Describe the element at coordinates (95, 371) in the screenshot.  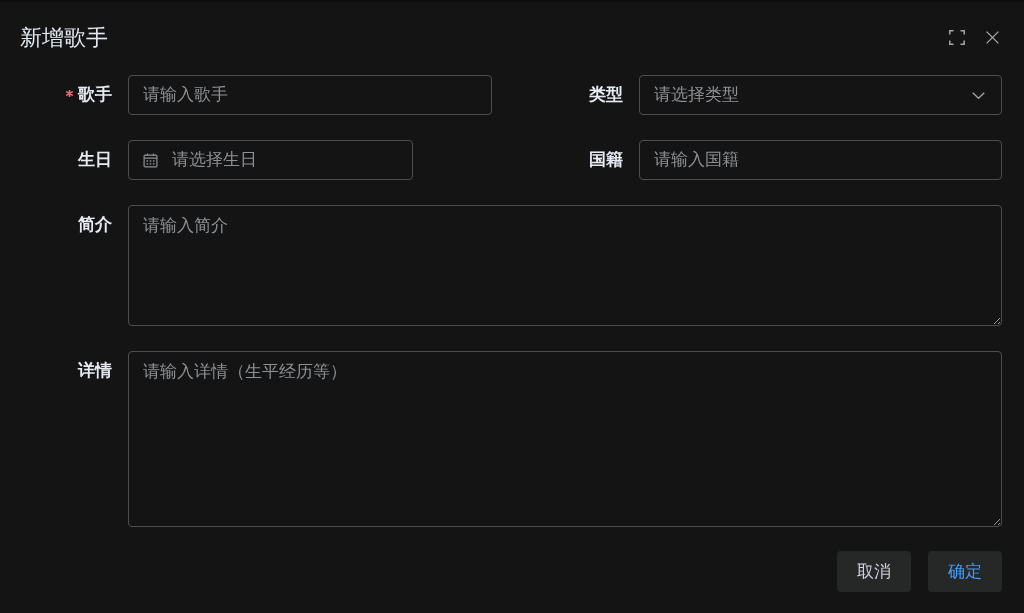
I see `field-label: 详情` at that location.